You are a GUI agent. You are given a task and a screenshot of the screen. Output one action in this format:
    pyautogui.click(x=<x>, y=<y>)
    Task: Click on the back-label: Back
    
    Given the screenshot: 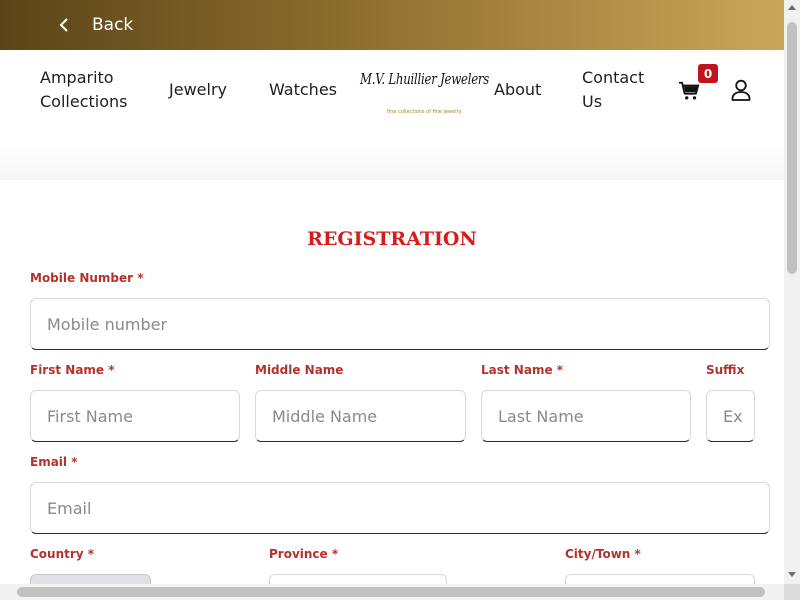 What is the action you would take?
    pyautogui.click(x=113, y=25)
    